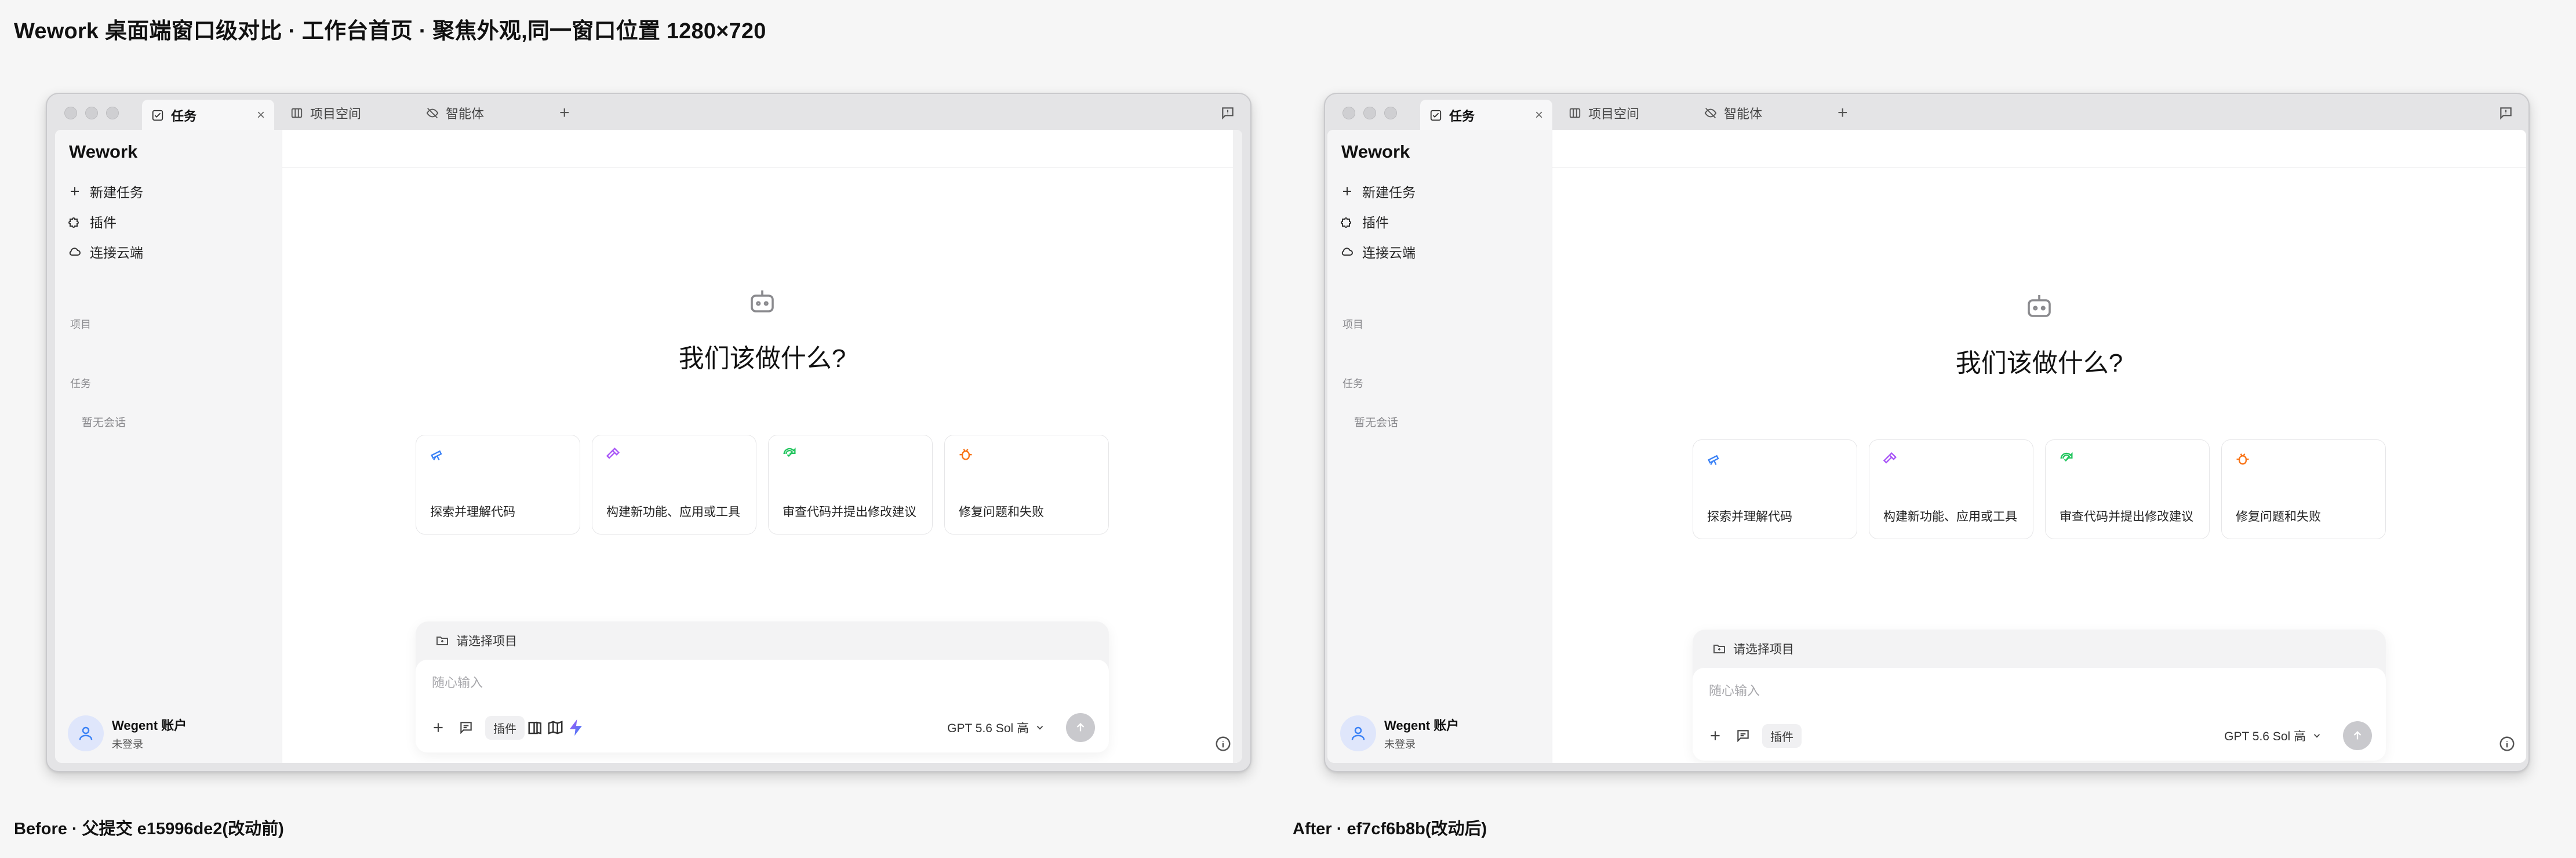 The width and height of the screenshot is (2576, 858). Describe the element at coordinates (1614, 114) in the screenshot. I see `tab-label: 项目空间` at that location.